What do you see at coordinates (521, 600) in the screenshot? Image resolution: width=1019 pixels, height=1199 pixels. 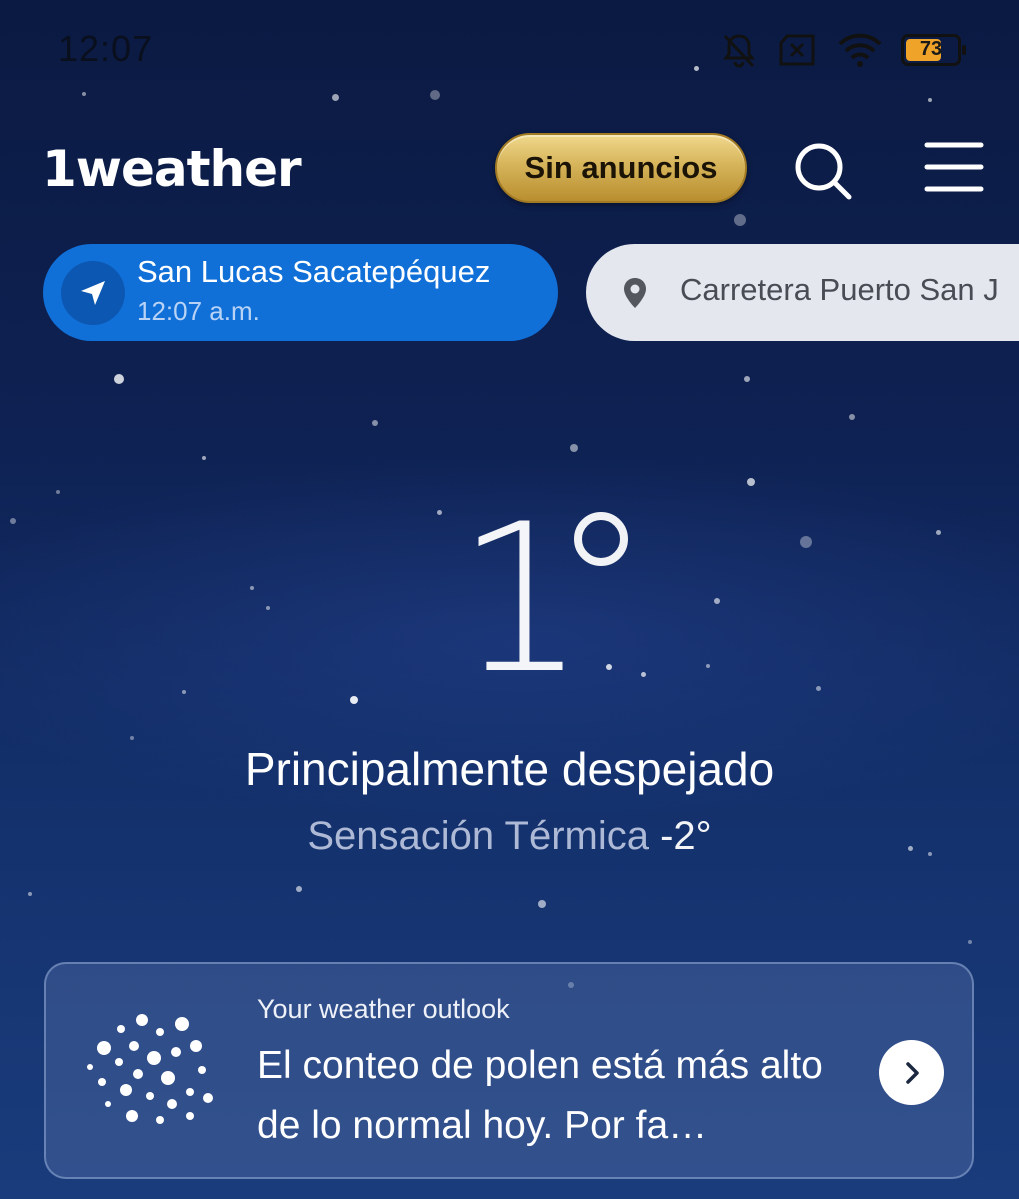 I see `current-temperature: 1` at bounding box center [521, 600].